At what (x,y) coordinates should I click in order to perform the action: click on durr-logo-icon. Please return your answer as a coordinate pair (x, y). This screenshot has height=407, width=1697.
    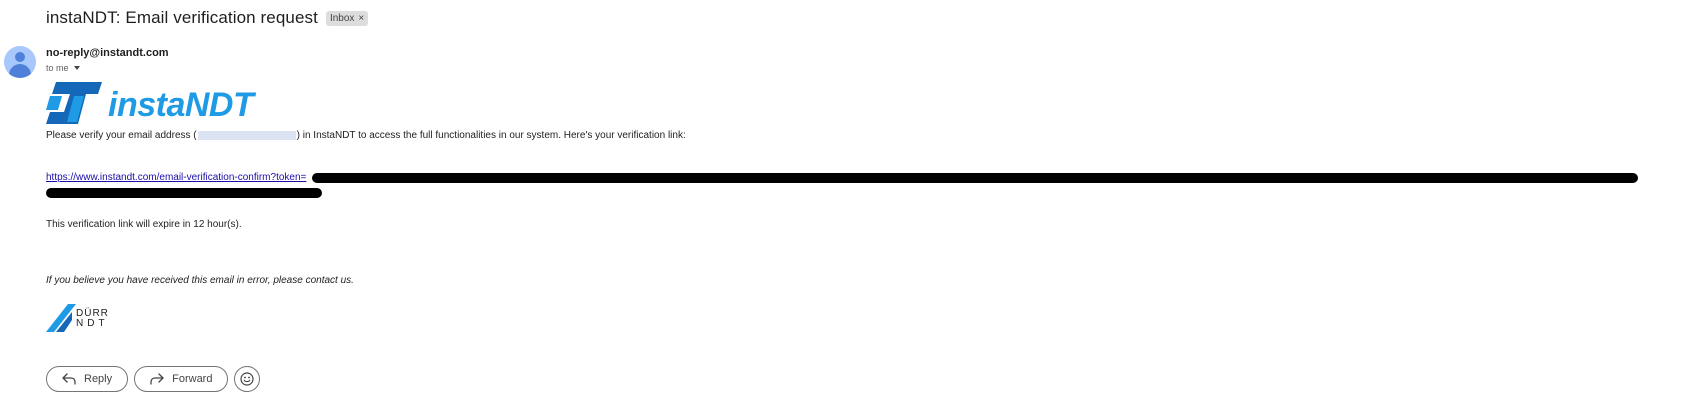
    Looking at the image, I should click on (61, 318).